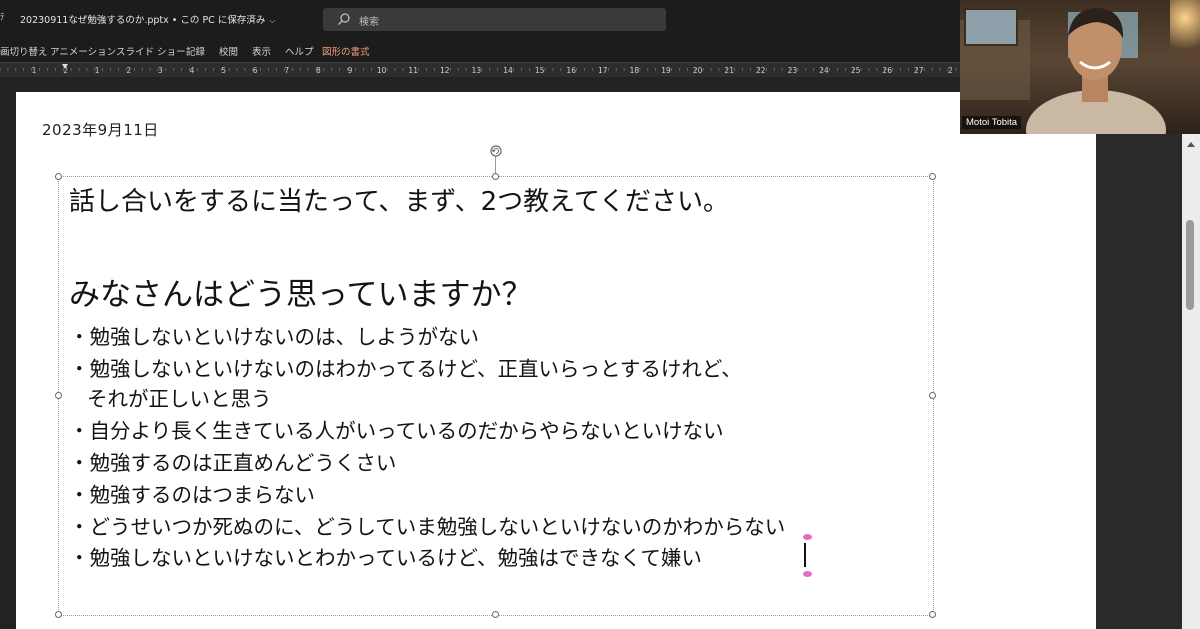 Image resolution: width=1200 pixels, height=629 pixels. I want to click on ruler-label: 17, so click(603, 70).